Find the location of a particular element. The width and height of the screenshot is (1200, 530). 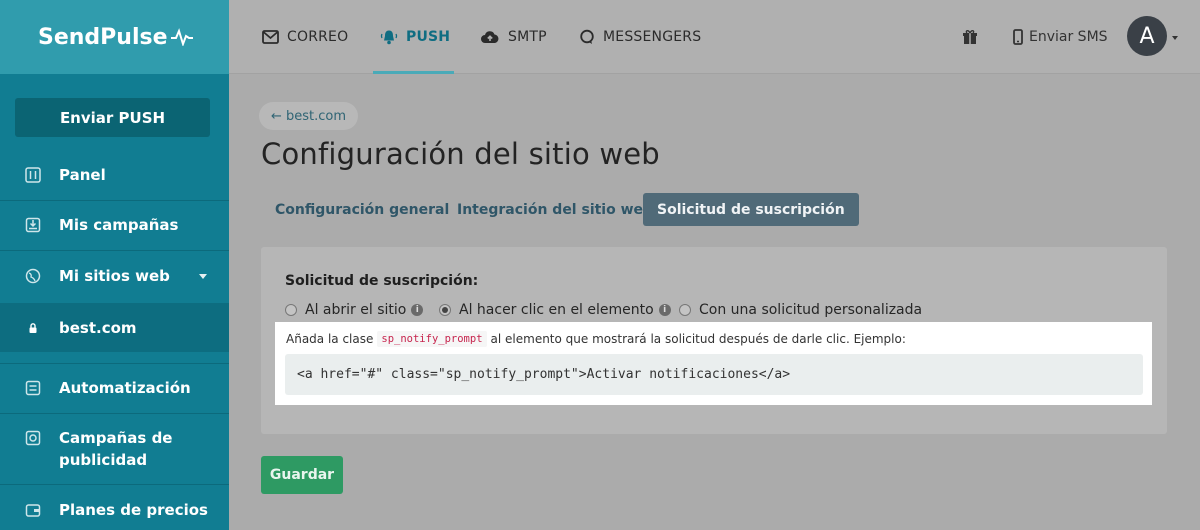

cloud-upload-icon is located at coordinates (490, 37).